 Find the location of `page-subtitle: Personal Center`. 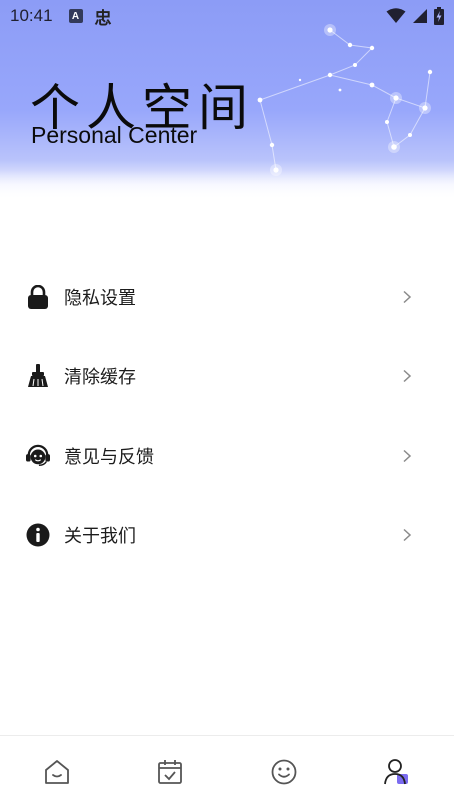

page-subtitle: Personal Center is located at coordinates (114, 135).